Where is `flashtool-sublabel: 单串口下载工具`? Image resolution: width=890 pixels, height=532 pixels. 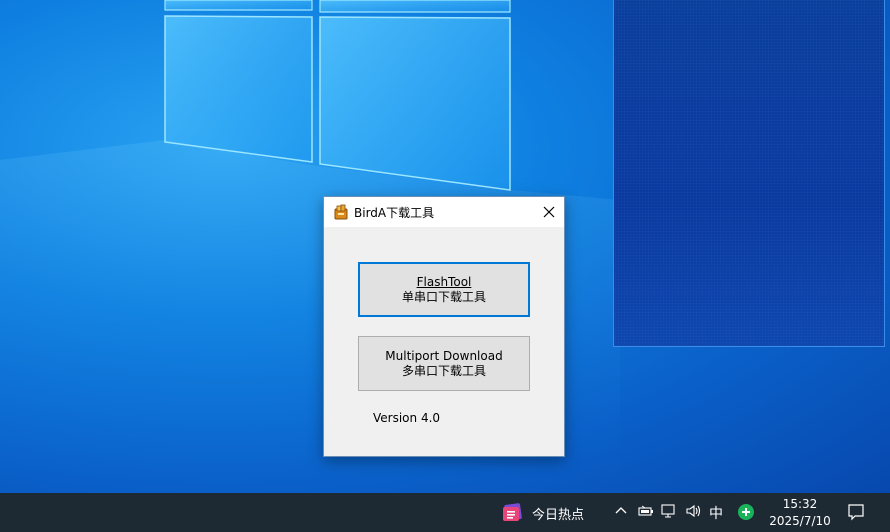 flashtool-sublabel: 单串口下载工具 is located at coordinates (443, 296).